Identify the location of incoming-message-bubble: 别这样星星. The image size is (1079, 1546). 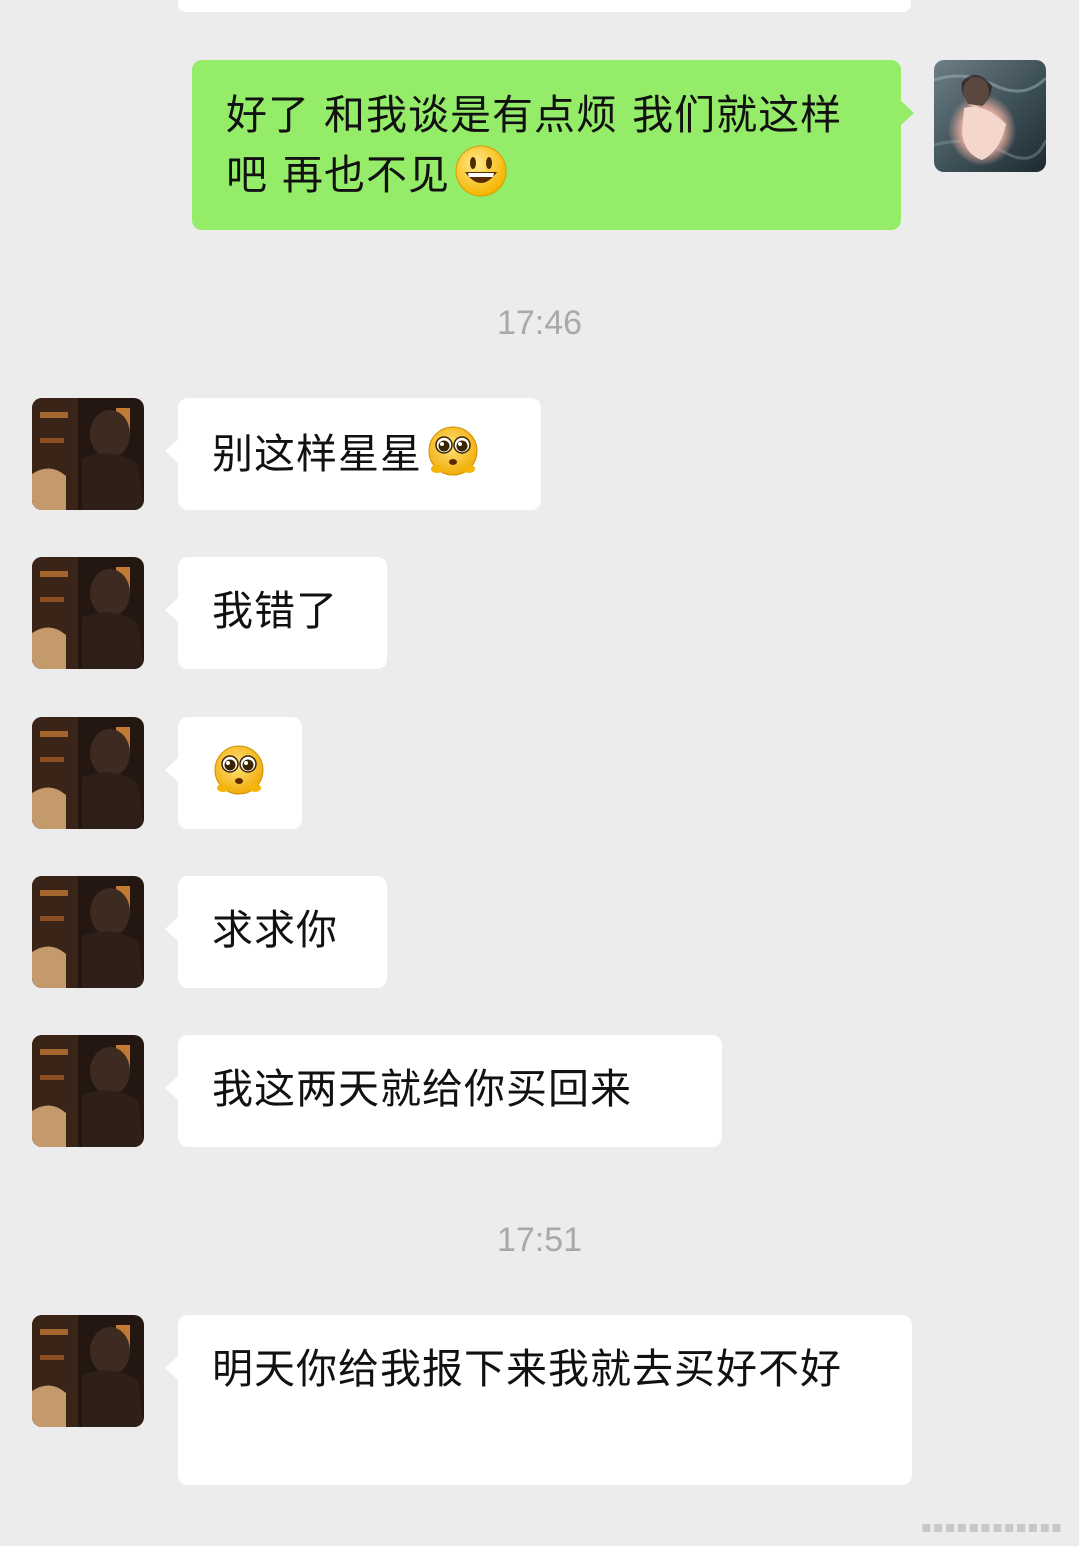
(353, 454).